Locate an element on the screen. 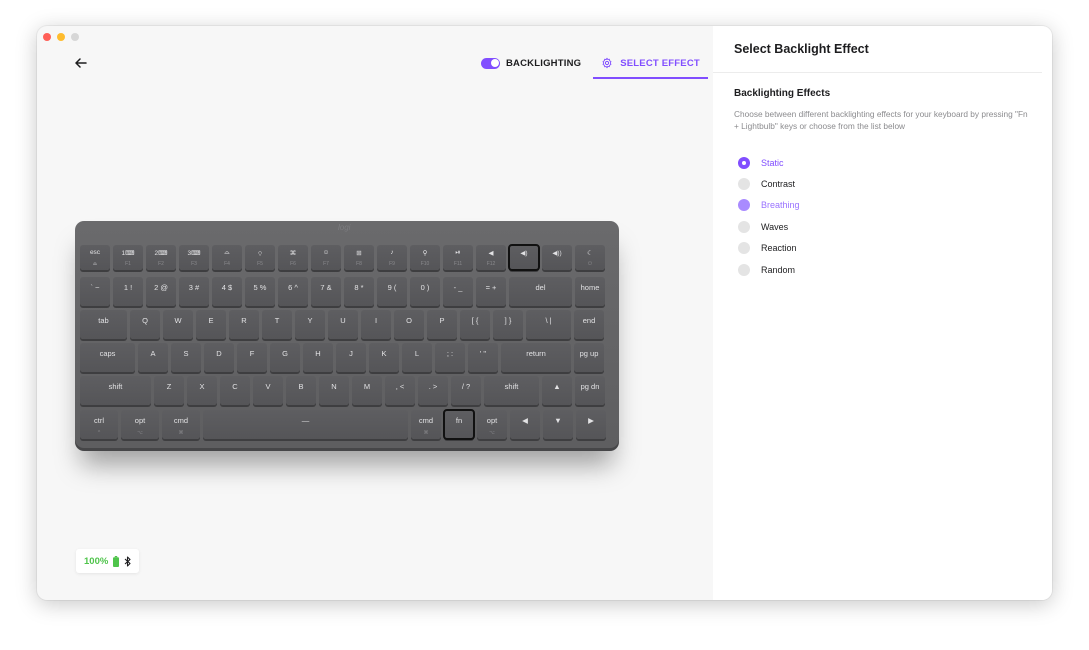 This screenshot has height=650, width=1089. radio-contrast is located at coordinates (744, 184).